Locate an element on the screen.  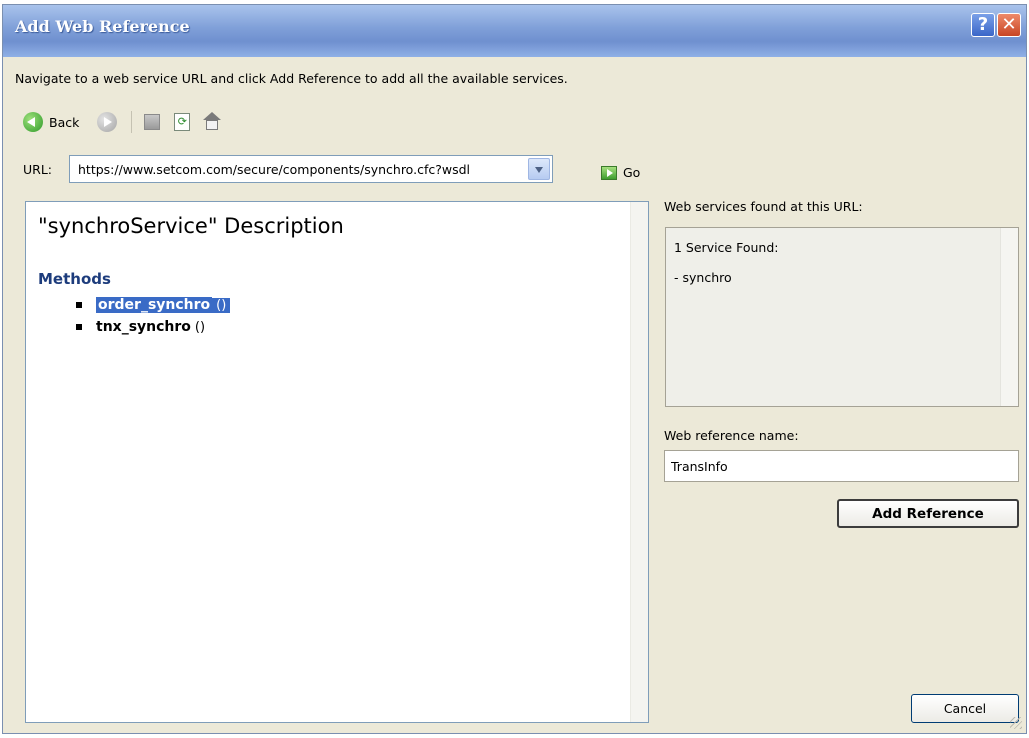
cancel-button: Cancel is located at coordinates (965, 708).